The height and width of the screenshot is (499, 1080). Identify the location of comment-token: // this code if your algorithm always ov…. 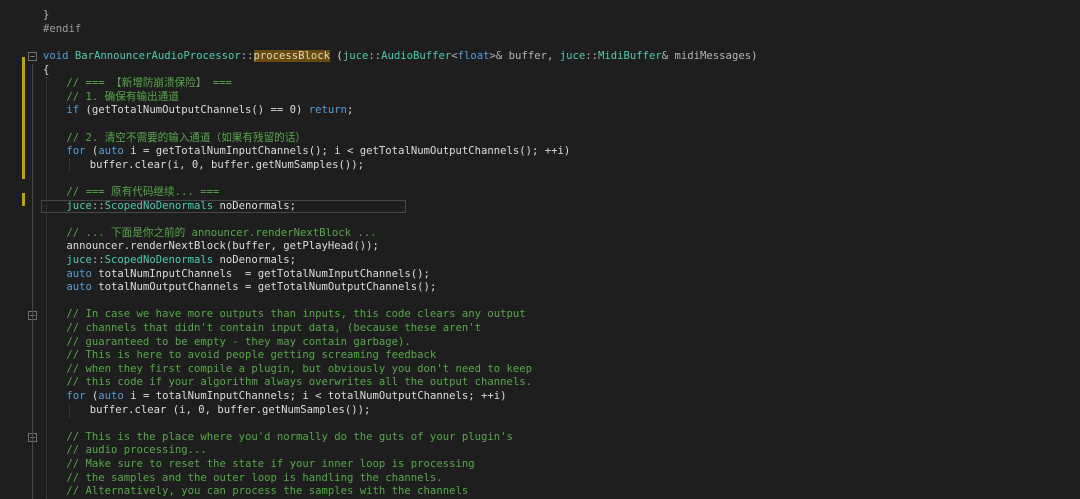
(299, 382).